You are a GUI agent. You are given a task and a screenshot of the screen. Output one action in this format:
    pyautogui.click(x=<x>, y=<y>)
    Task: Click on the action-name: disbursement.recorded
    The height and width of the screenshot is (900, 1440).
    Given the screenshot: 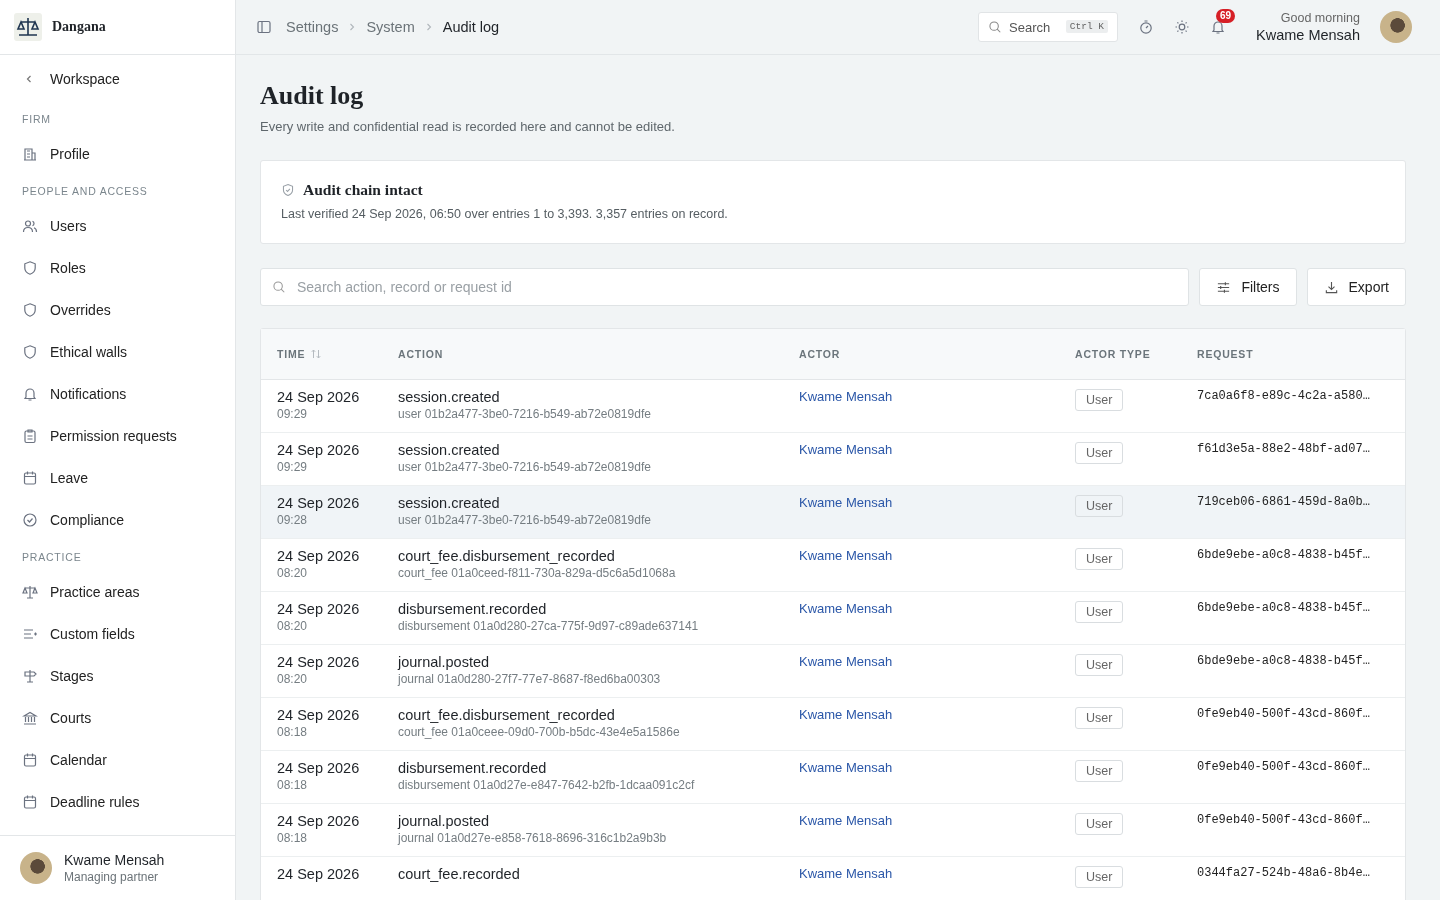 What is the action you would take?
    pyautogui.click(x=472, y=609)
    